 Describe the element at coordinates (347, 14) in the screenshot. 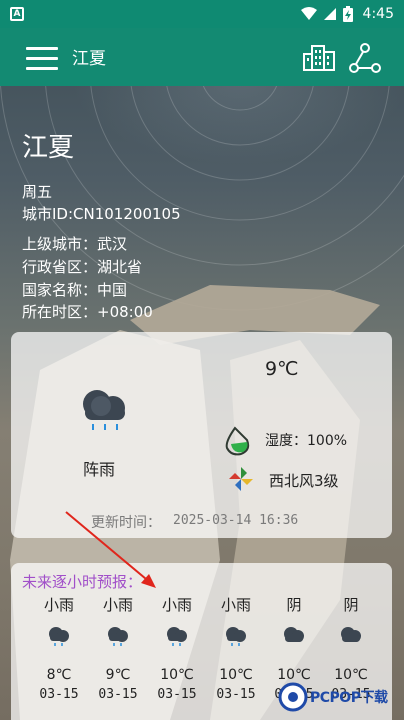

I see `battery-charging-icon` at that location.